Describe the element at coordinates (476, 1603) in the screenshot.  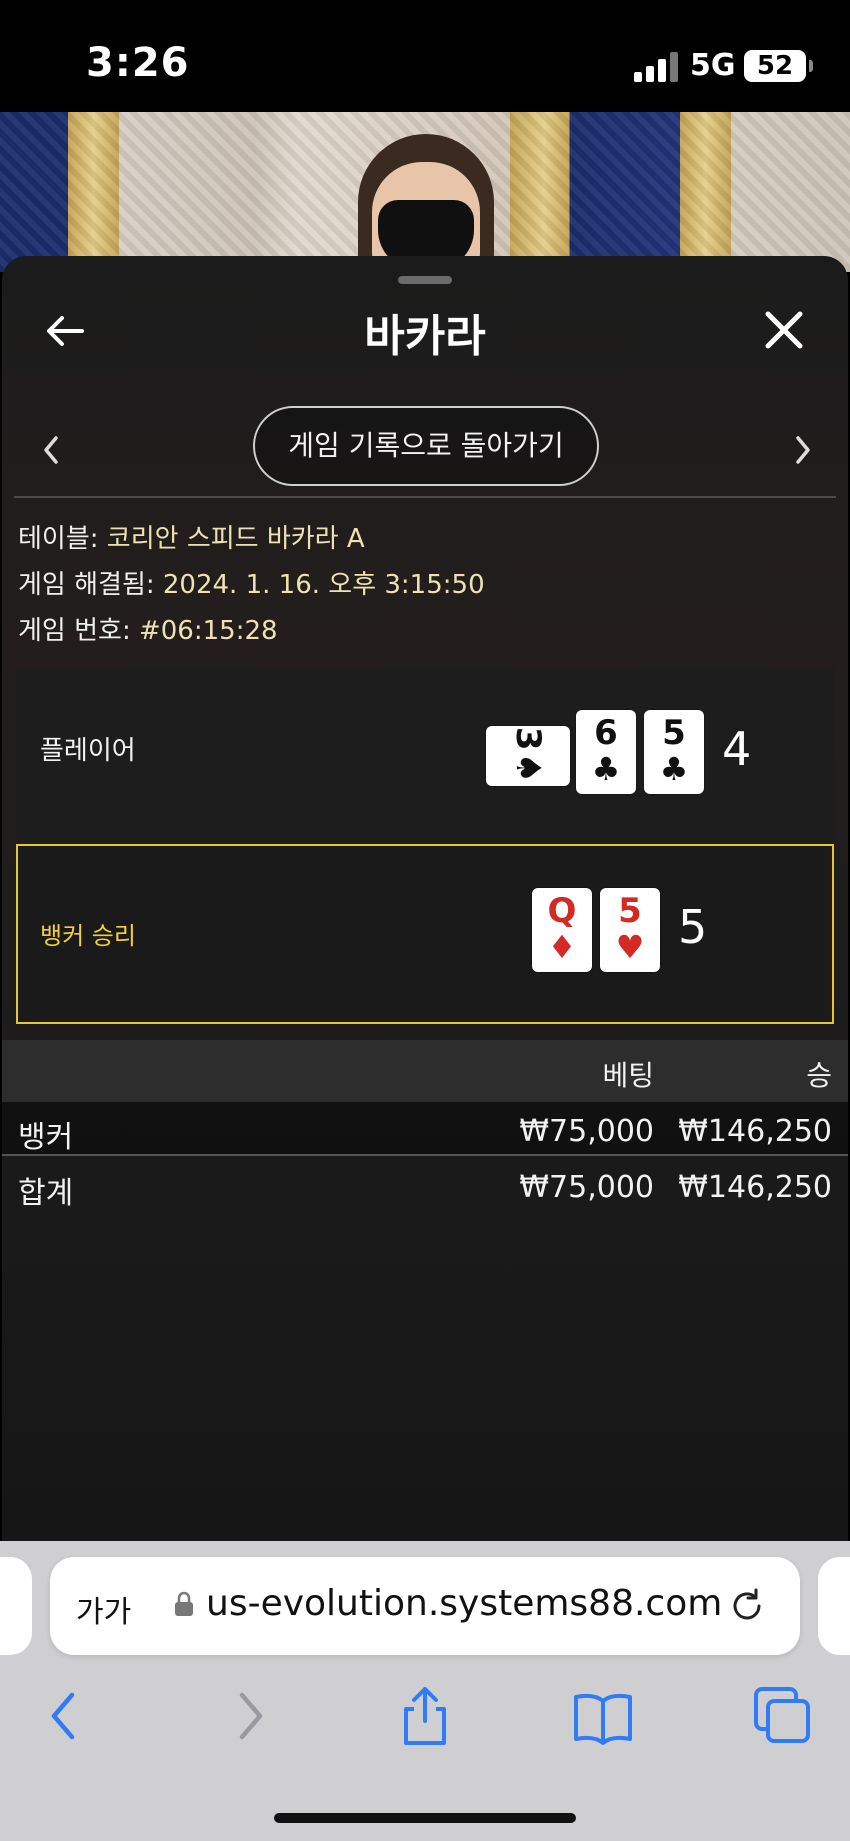
I see `url-text: us-evolution.systems88.com` at that location.